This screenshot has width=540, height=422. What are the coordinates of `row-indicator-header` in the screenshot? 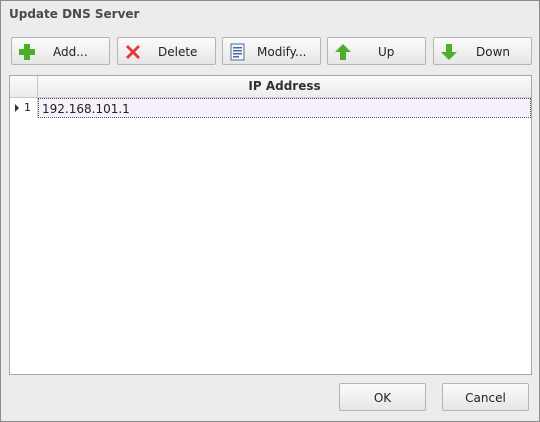 It's located at (24, 86).